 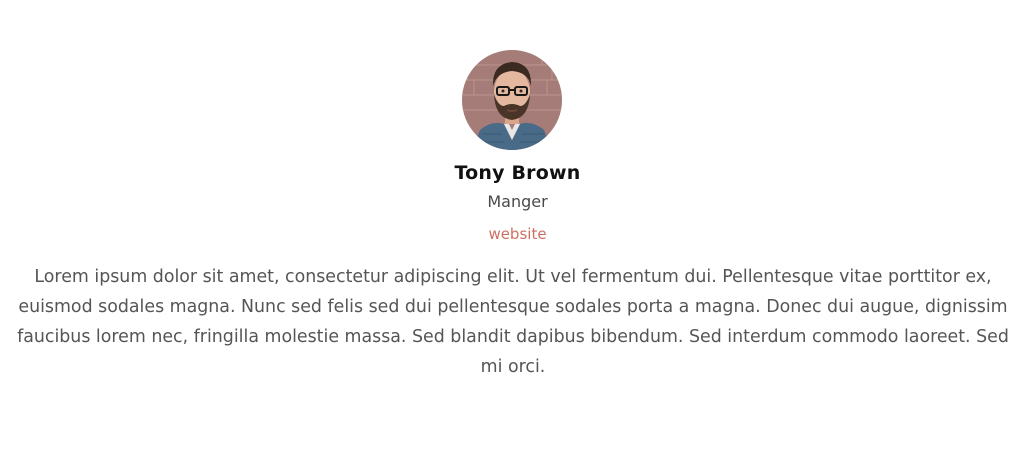 I want to click on profile-name: Tony Brown, so click(x=517, y=173).